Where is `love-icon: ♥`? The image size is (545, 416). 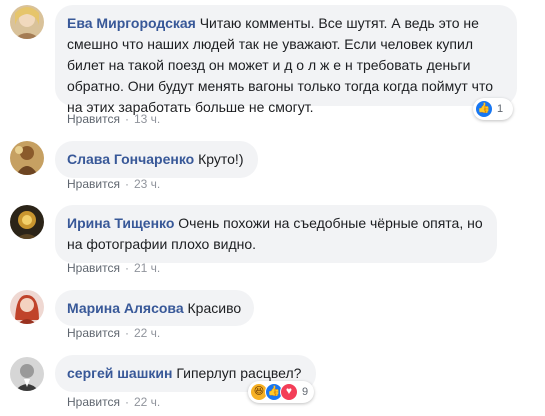 love-icon: ♥ is located at coordinates (289, 392).